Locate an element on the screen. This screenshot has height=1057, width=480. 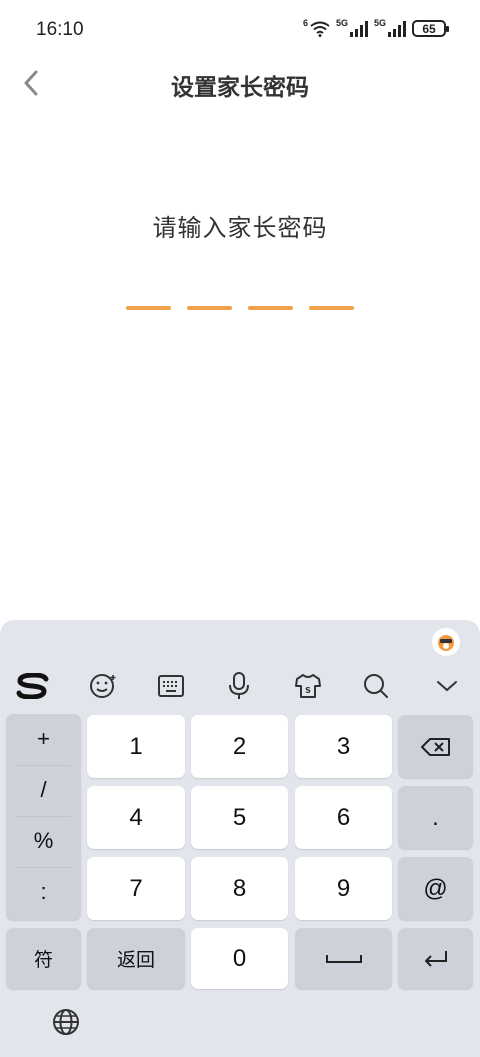
battery-icon: 65 is located at coordinates (430, 28).